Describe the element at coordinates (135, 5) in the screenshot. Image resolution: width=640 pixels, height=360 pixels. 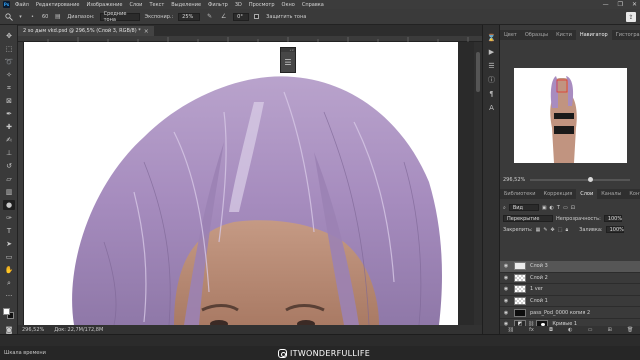
I see `menu-layers: Слои` at that location.